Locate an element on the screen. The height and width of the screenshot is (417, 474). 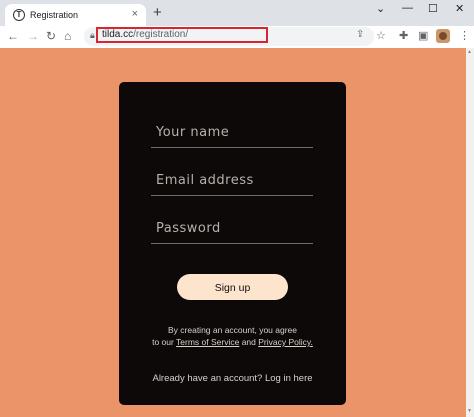
terms-prefix: to our is located at coordinates (164, 342).